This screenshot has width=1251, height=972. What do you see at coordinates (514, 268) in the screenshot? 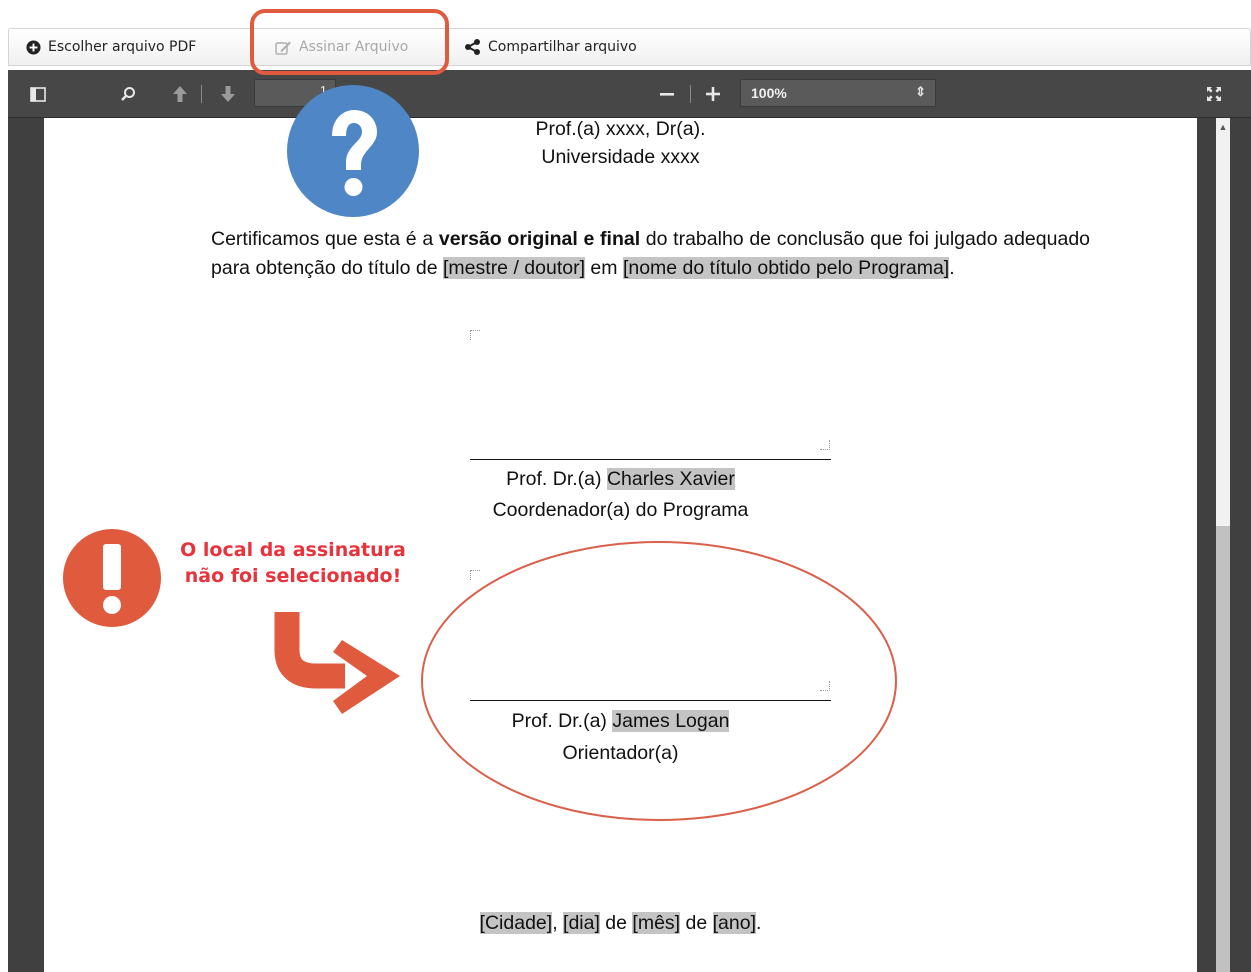
I see `degree-placeholder: [mestre / doutor]` at bounding box center [514, 268].